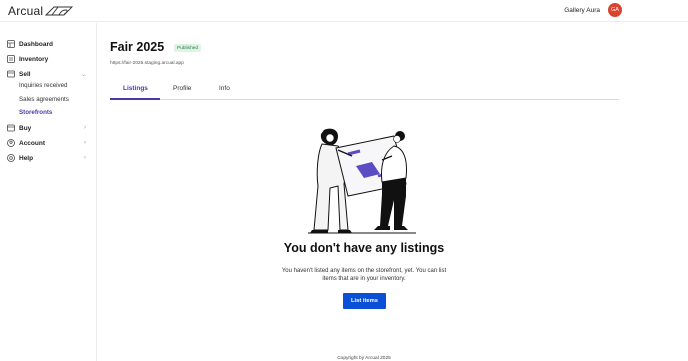 Image resolution: width=688 pixels, height=361 pixels. I want to click on sidebar-item-label: Help, so click(26, 158).